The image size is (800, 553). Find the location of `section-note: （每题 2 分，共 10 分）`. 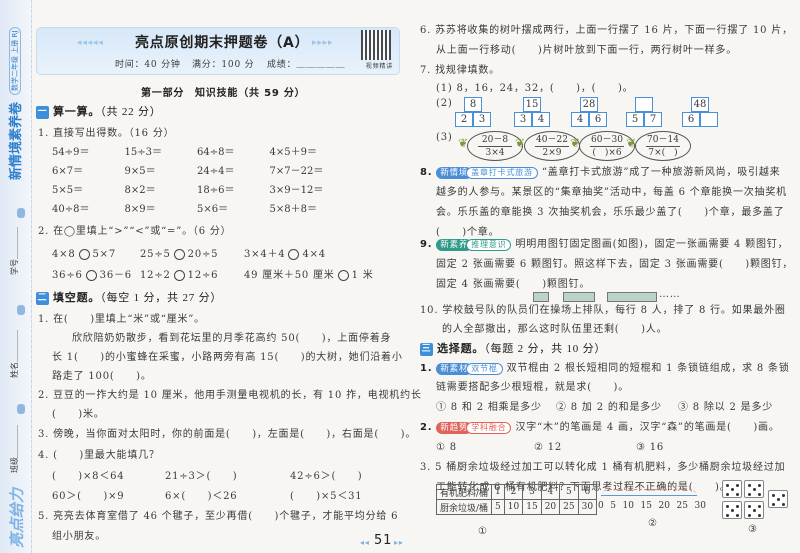

section-note: （每题 2 分，共 10 分） is located at coordinates (545, 349).